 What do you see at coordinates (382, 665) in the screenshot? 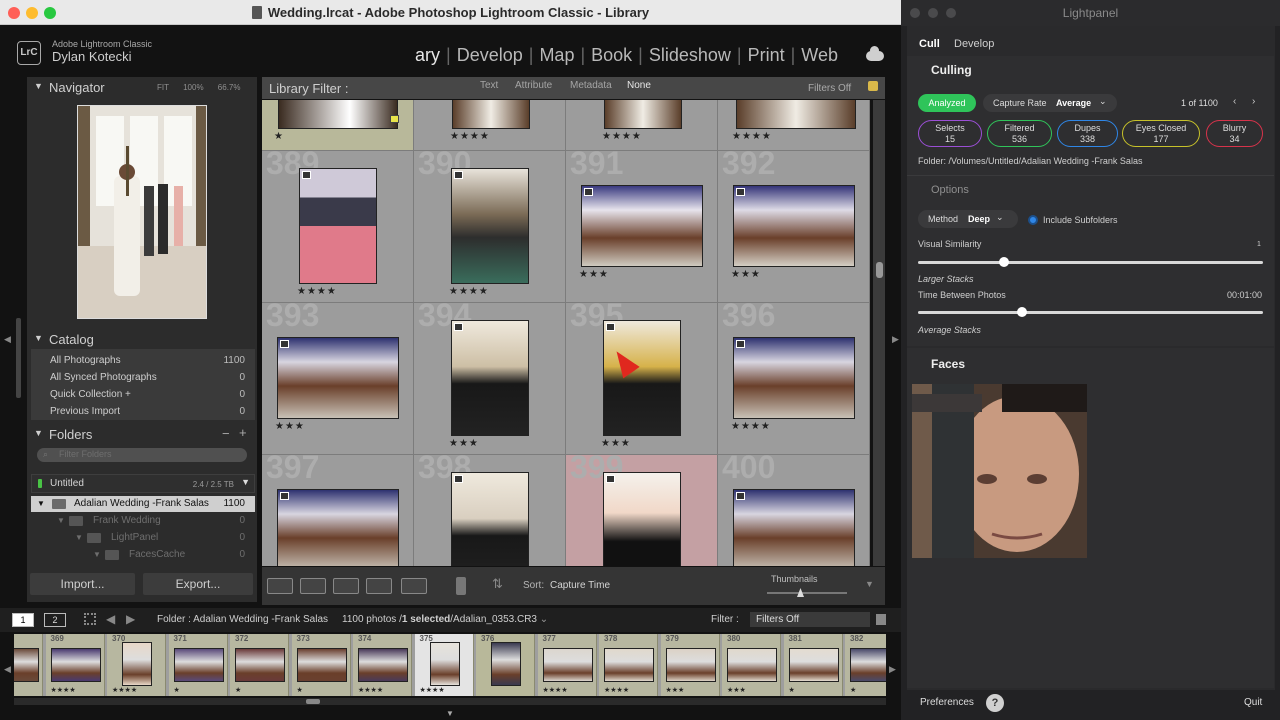
I see `filmstrip-cell: 374 ★★★★` at bounding box center [382, 665].